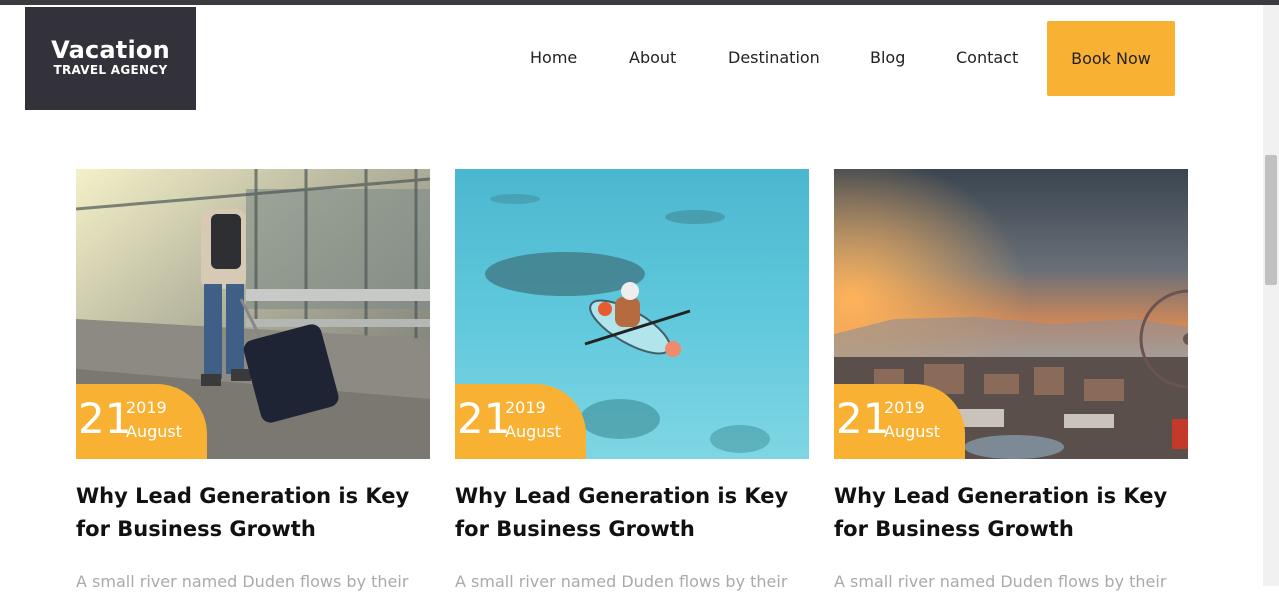  Describe the element at coordinates (887, 58) in the screenshot. I see `nav-blog: Blog` at that location.